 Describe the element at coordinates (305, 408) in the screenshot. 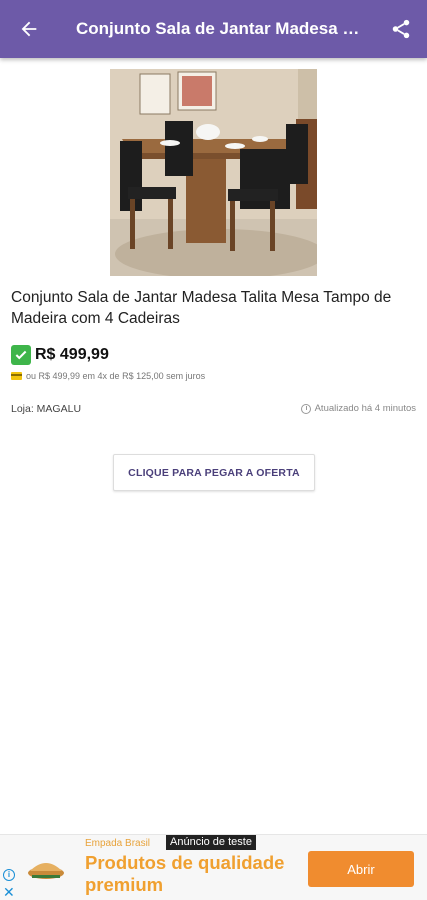

I see `clock-icon` at that location.